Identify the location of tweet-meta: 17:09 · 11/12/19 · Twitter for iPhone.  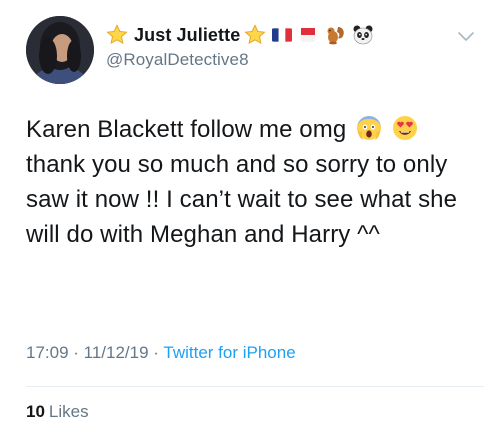
(161, 353).